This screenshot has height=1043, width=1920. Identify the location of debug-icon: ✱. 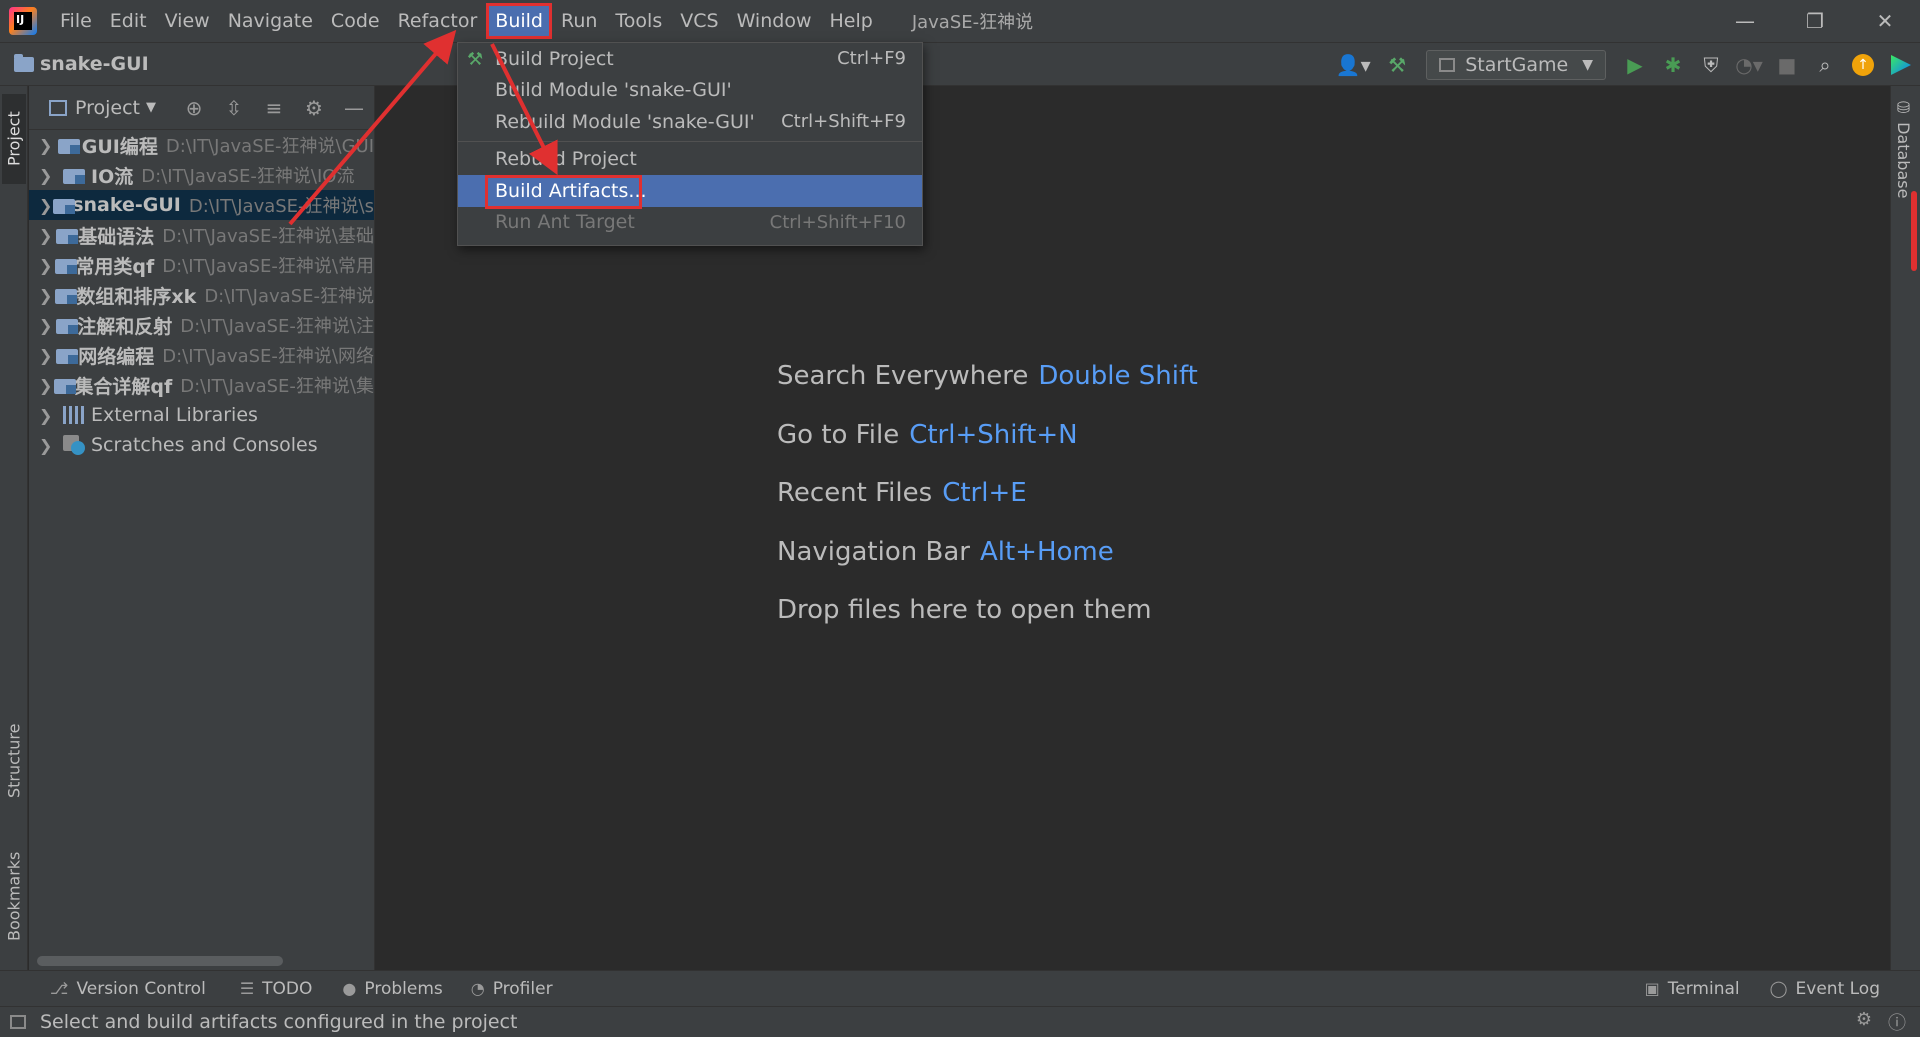
(1673, 65).